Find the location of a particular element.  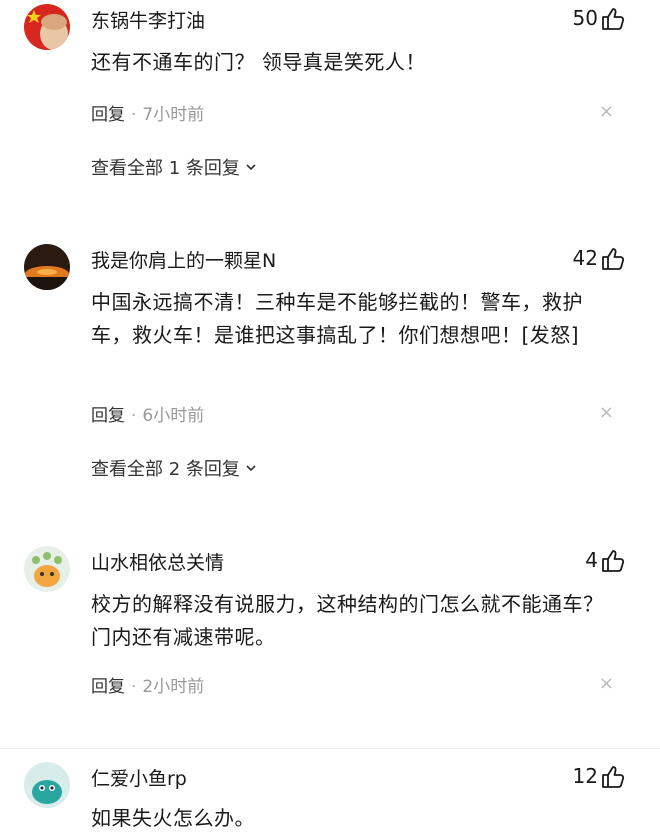

comment-time: 6小时前 is located at coordinates (173, 416).